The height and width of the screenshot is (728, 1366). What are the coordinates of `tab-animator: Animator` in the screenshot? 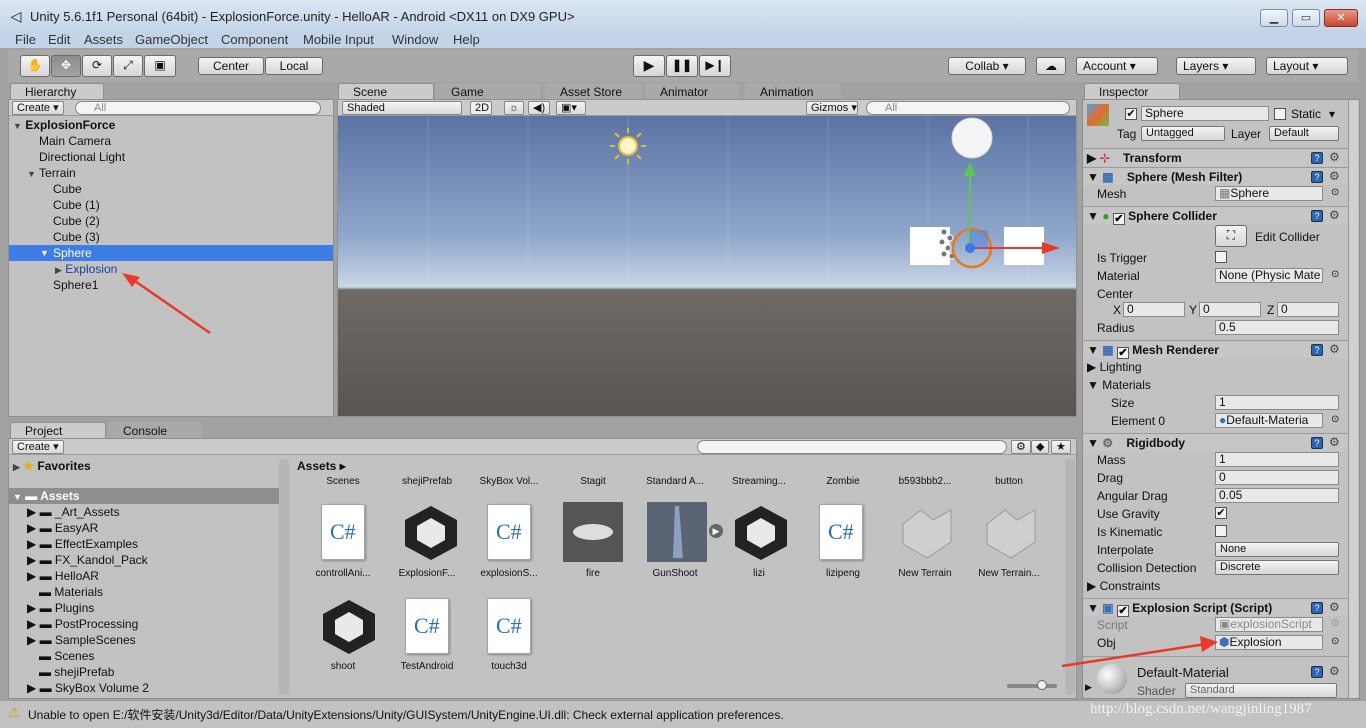 It's located at (692, 91).